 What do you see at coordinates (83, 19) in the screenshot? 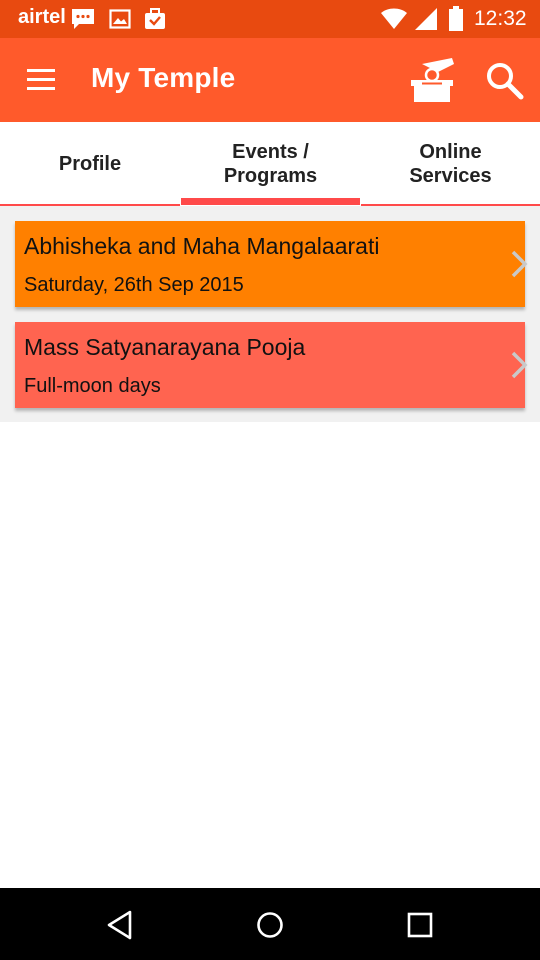
I see `message-icon` at bounding box center [83, 19].